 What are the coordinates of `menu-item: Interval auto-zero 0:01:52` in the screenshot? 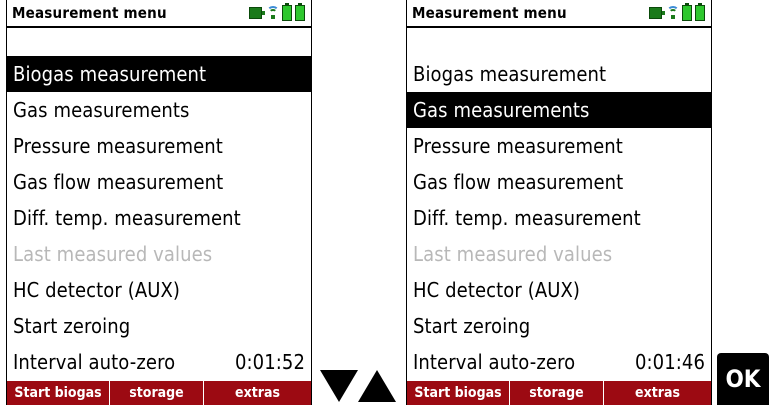 It's located at (159, 362).